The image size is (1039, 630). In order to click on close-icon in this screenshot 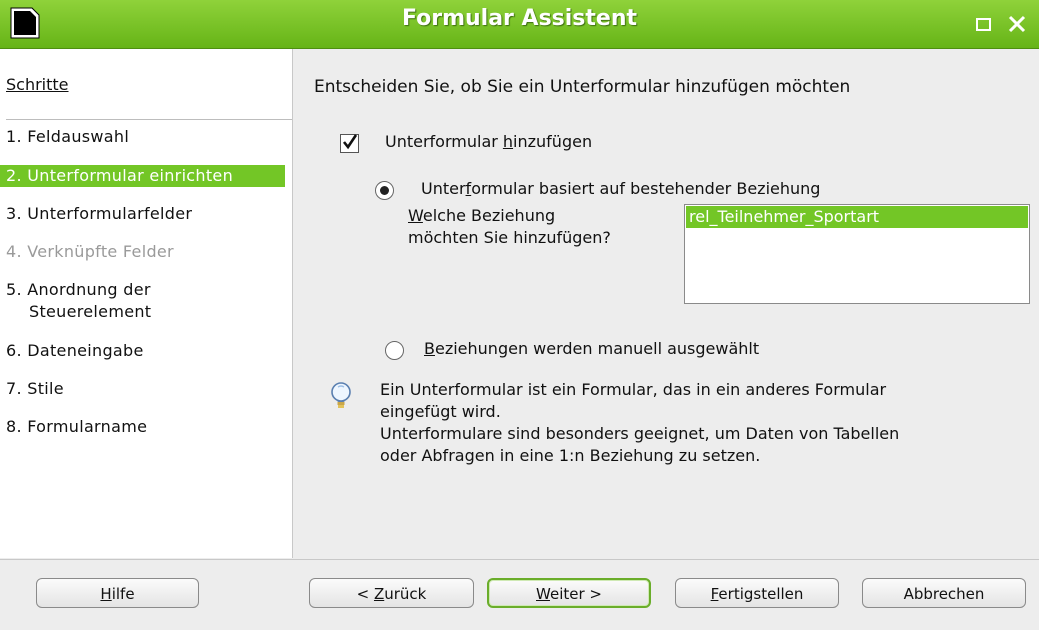, I will do `click(1017, 24)`.